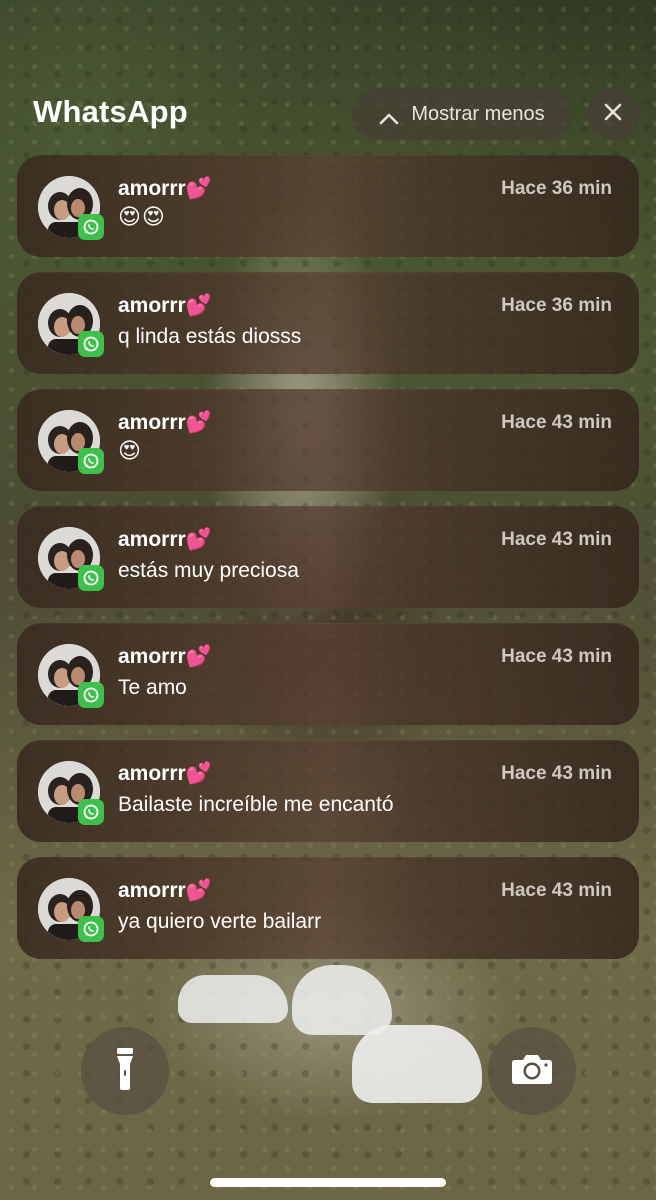 The height and width of the screenshot is (1200, 656). What do you see at coordinates (389, 116) in the screenshot?
I see `chevron-up-icon` at bounding box center [389, 116].